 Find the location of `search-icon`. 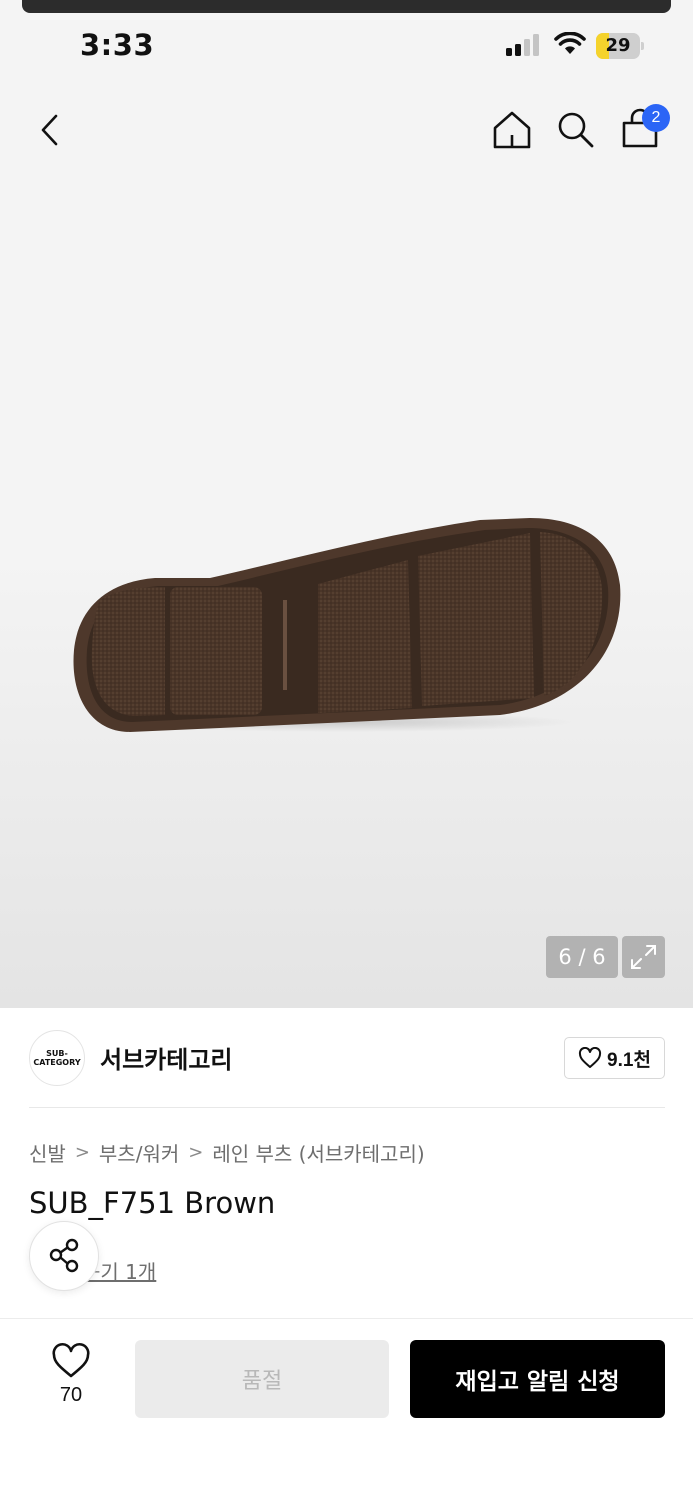

search-icon is located at coordinates (576, 130).